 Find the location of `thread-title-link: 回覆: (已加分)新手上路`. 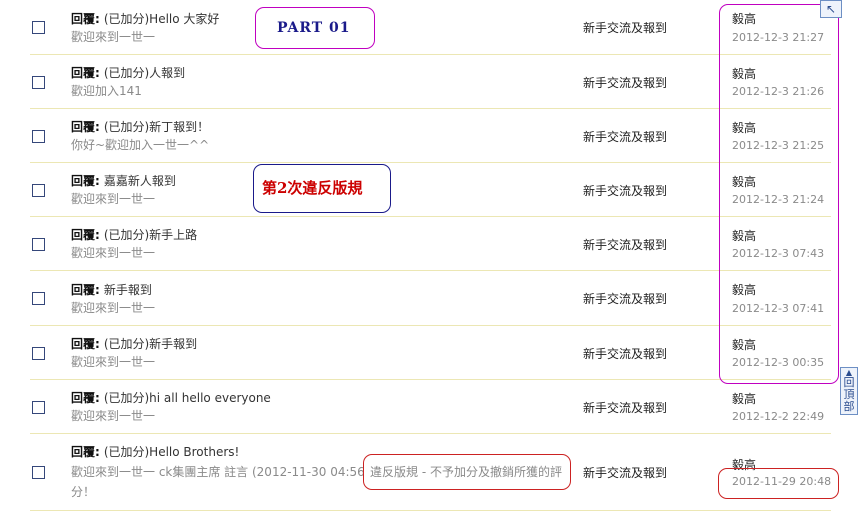

thread-title-link: 回覆: (已加分)新手上路 is located at coordinates (134, 234).